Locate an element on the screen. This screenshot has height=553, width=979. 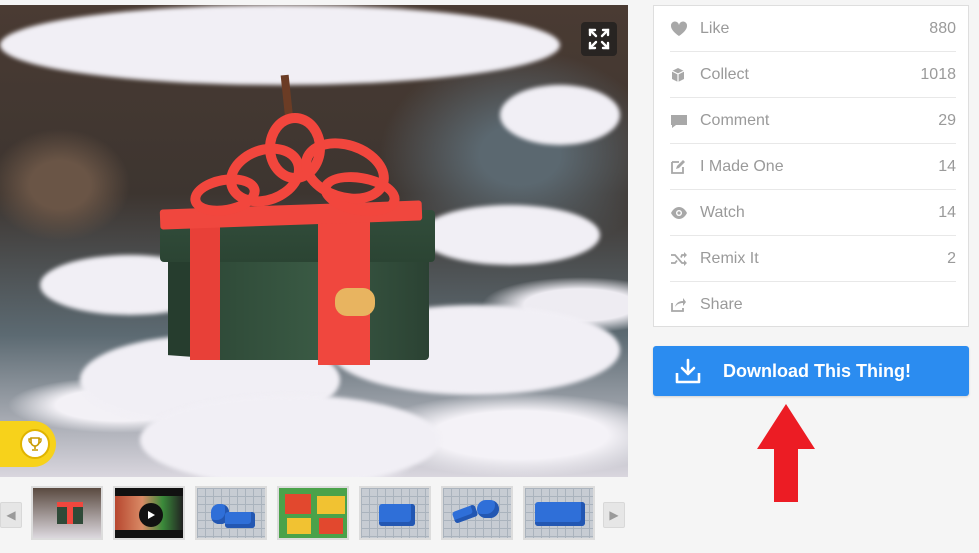
cube-icon is located at coordinates (676, 75).